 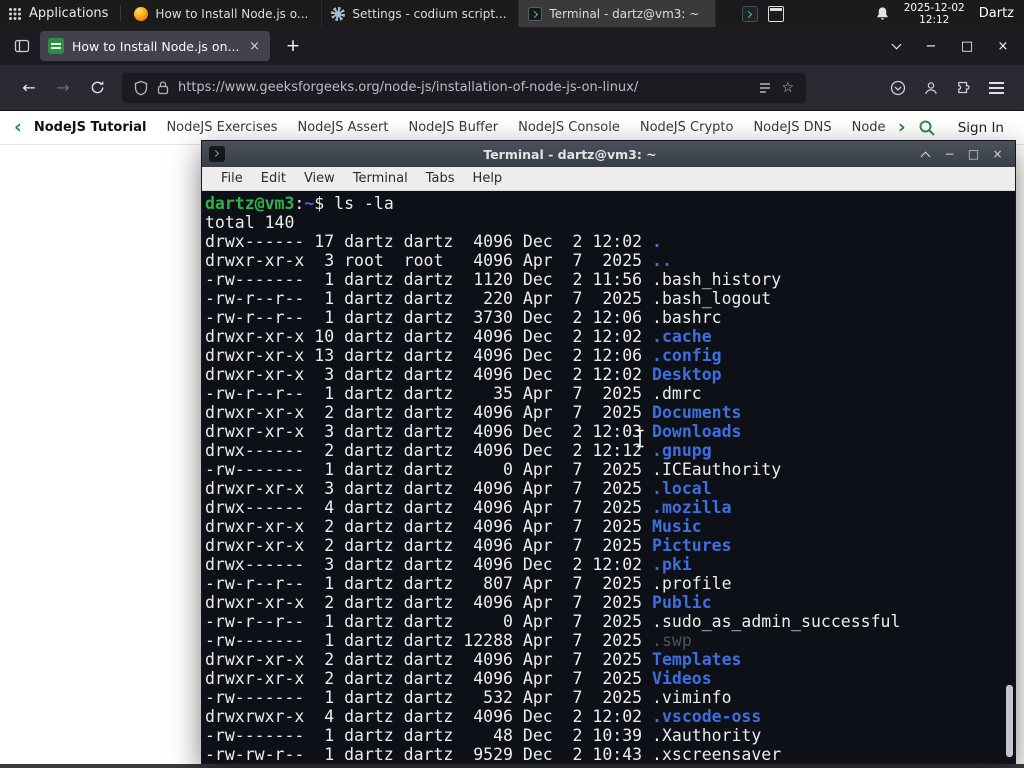 I want to click on applications-grid-icon, so click(x=15, y=13).